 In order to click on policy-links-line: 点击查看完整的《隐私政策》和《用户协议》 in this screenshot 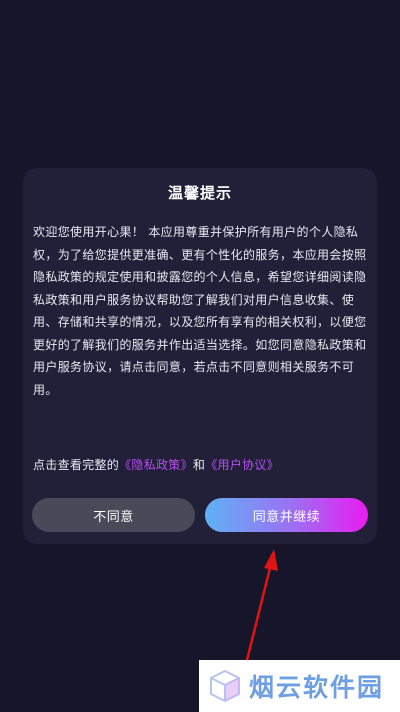, I will do `click(156, 464)`.